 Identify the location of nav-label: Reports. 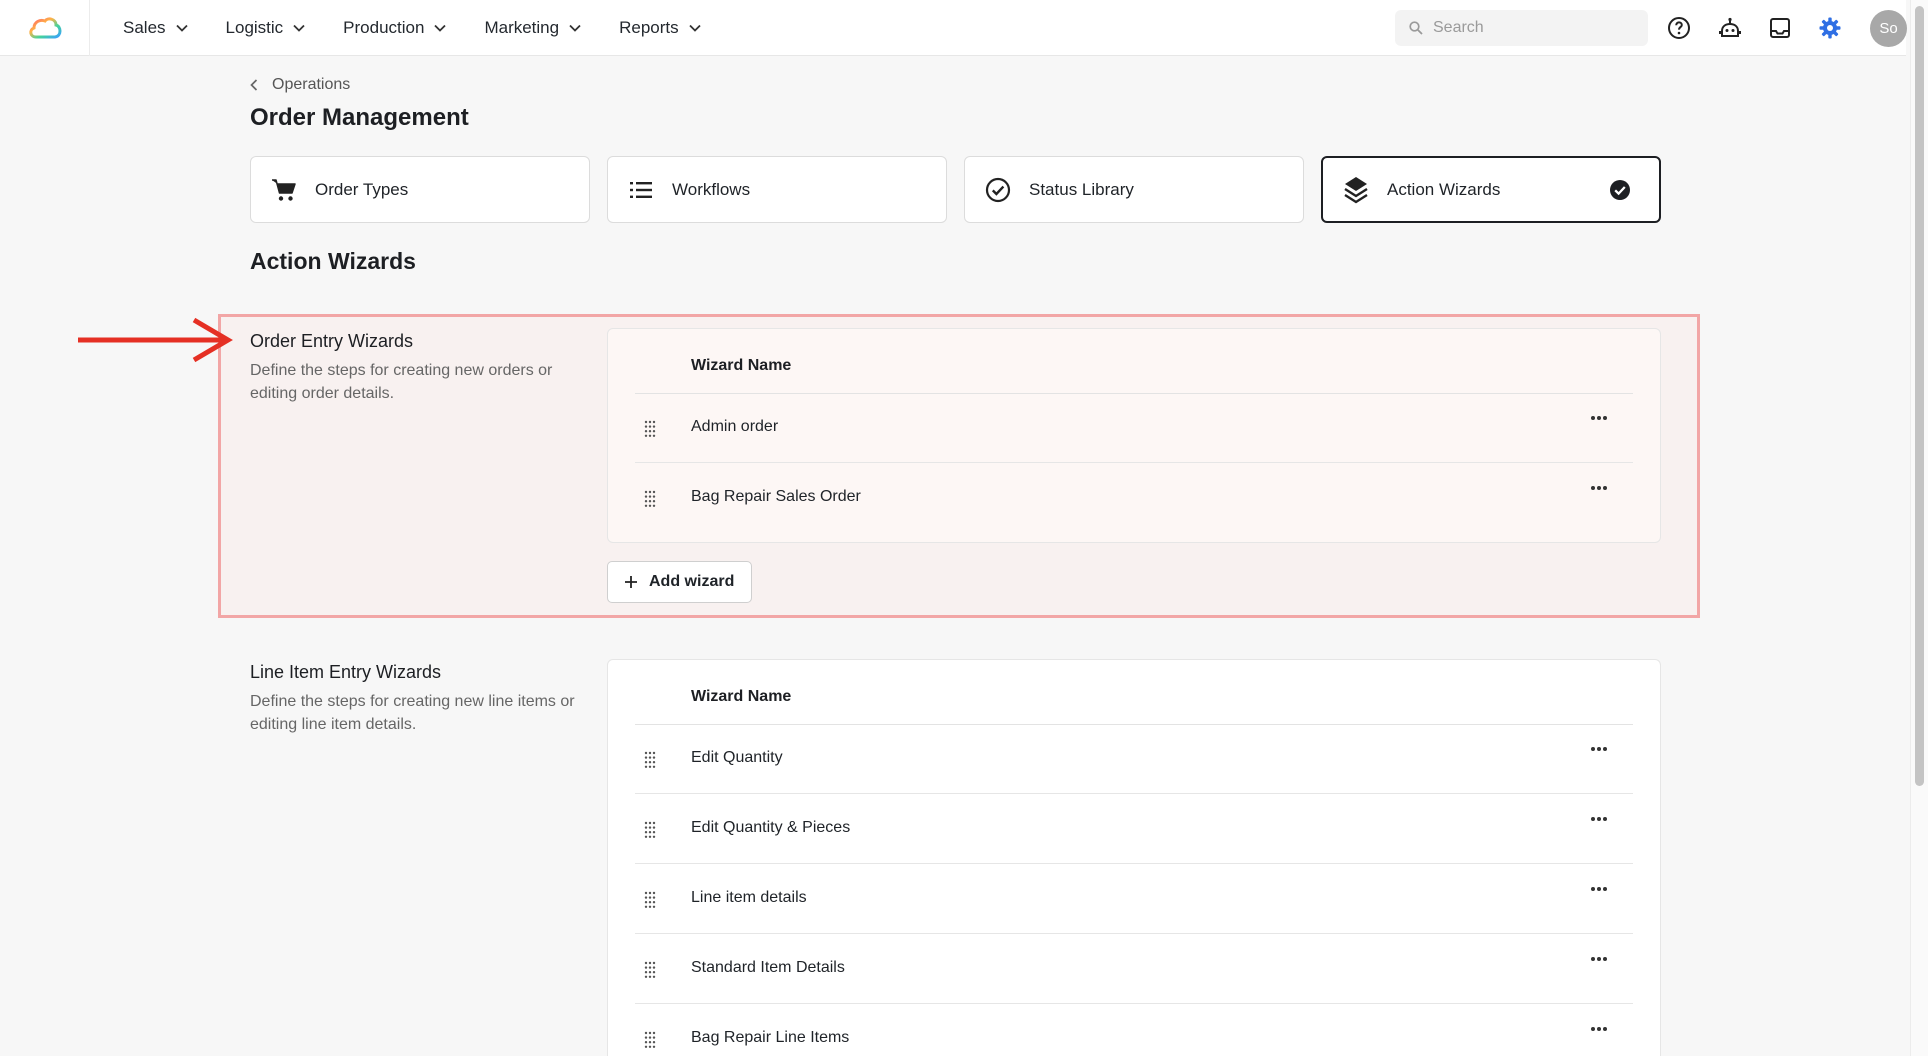
(649, 27).